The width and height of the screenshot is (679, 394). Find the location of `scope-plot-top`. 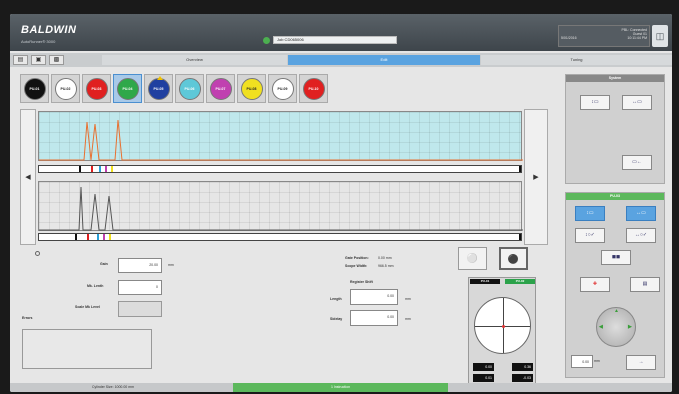

scope-plot-top is located at coordinates (280, 136).